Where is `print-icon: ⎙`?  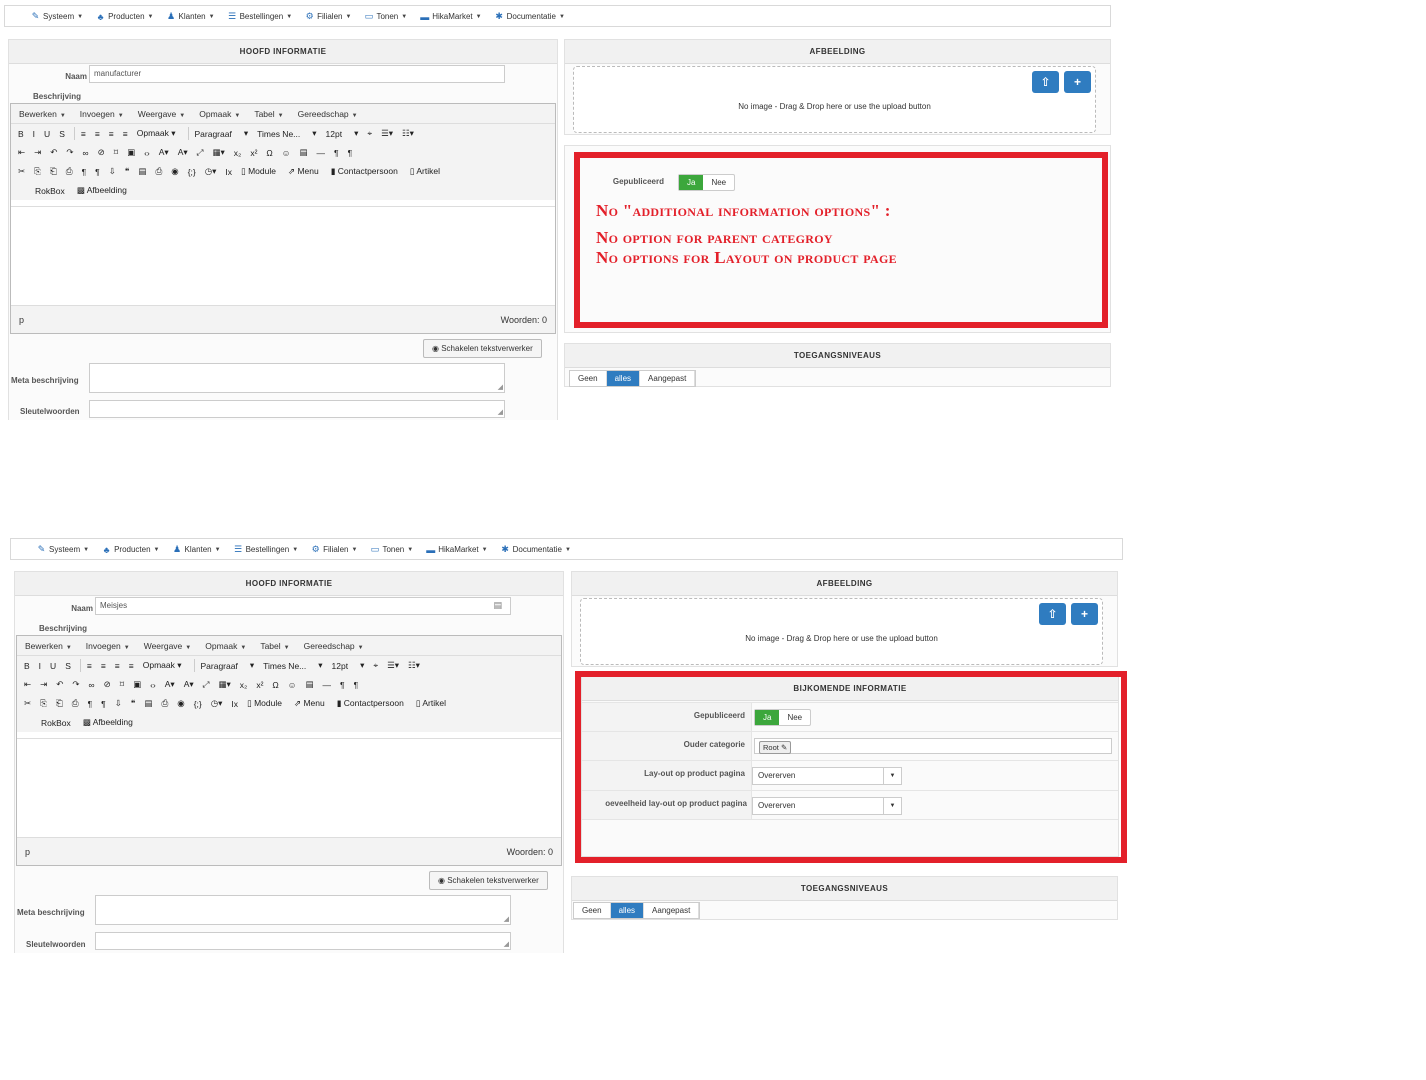 print-icon: ⎙ is located at coordinates (164, 703).